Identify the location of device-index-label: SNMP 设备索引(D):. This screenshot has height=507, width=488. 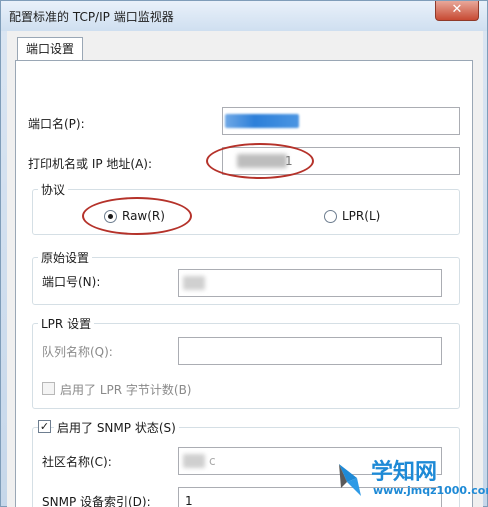
(96, 501).